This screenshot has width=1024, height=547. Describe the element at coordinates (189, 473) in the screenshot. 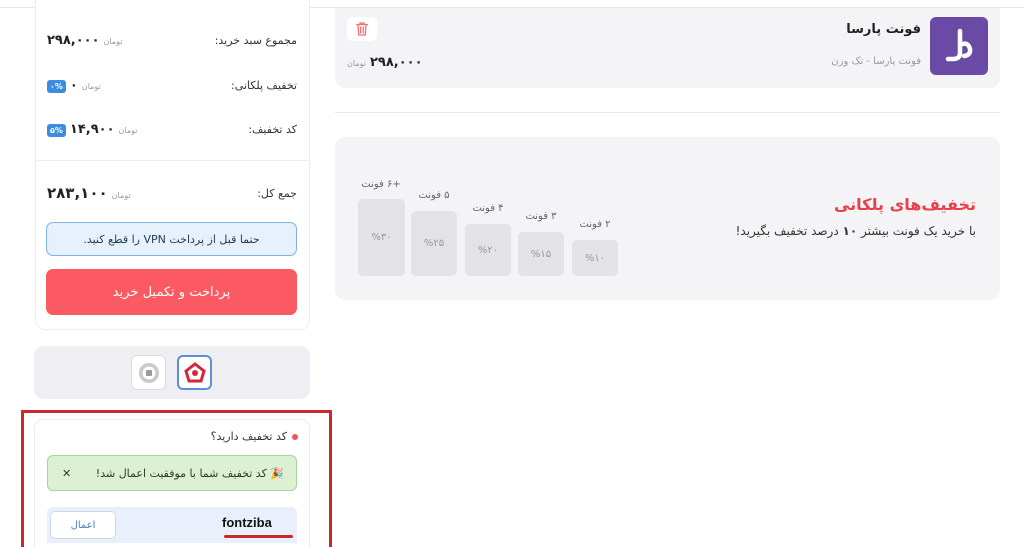

I see `coupon-success-text: 🎉 کد تخفیف شما با موفقیت اعمال شد!` at that location.